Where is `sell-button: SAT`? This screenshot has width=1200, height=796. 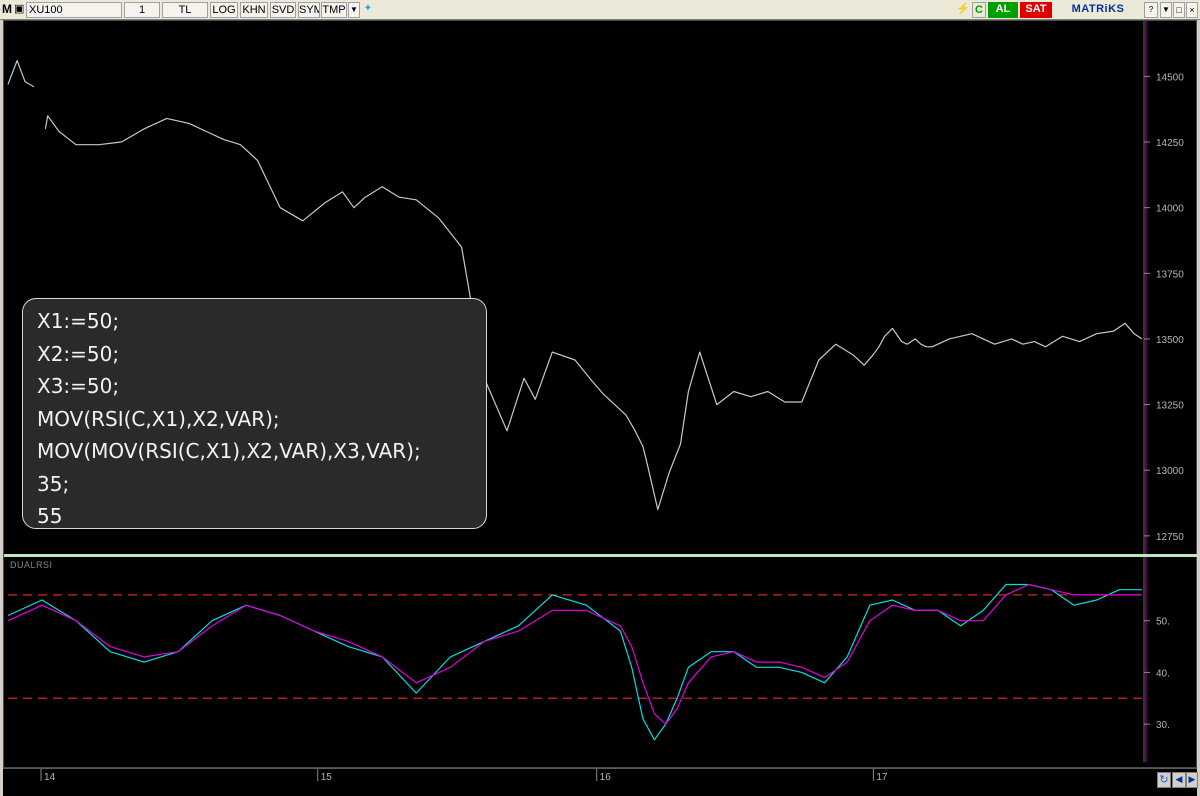
sell-button: SAT is located at coordinates (1036, 10).